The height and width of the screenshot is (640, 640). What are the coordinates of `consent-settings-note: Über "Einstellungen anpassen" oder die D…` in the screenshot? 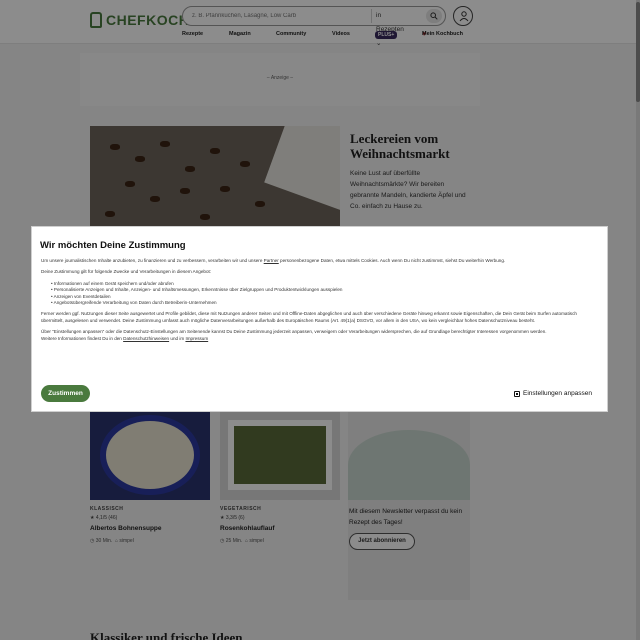 It's located at (320, 335).